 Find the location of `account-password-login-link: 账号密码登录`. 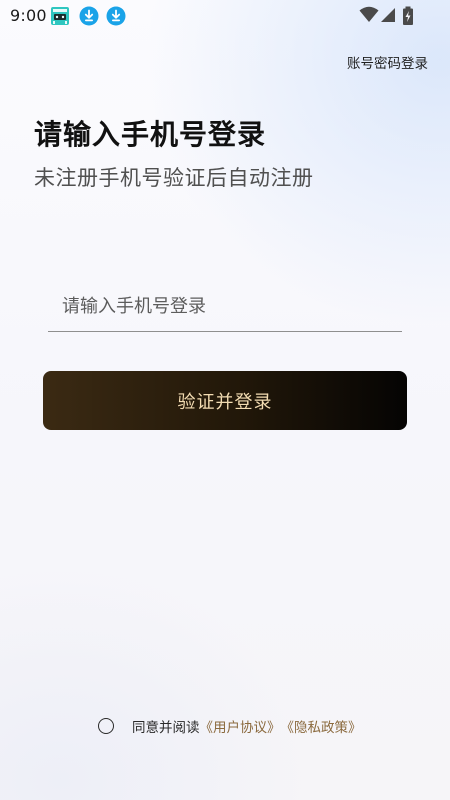

account-password-login-link: 账号密码登录 is located at coordinates (387, 62).